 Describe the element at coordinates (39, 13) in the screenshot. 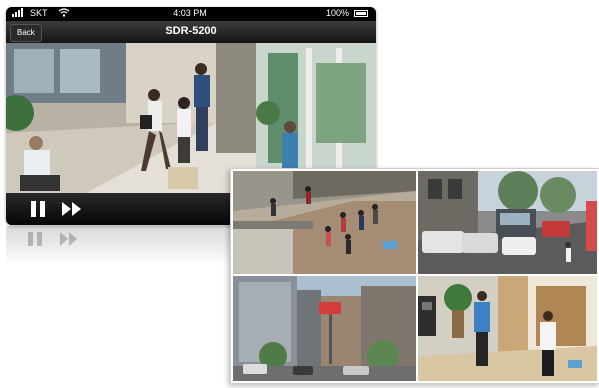

I see `carrier-name: SKT` at that location.